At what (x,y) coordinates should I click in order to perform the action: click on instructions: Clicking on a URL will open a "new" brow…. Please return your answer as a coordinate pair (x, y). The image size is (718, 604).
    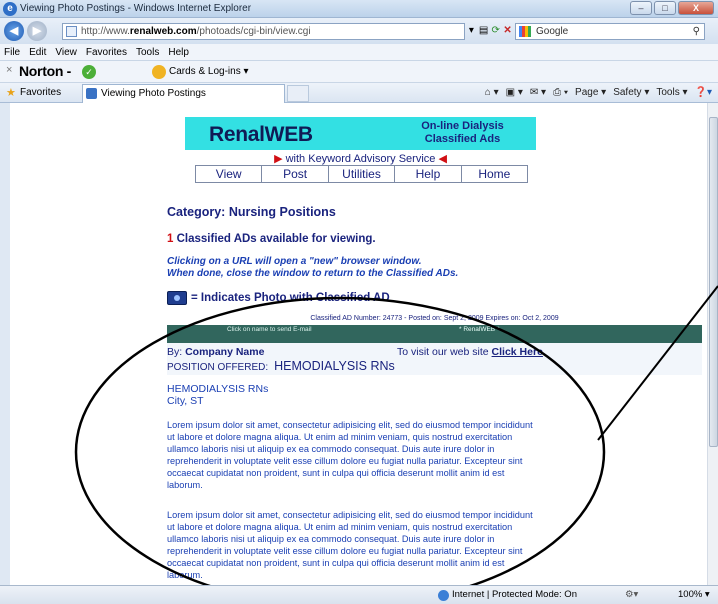
    Looking at the image, I should click on (313, 267).